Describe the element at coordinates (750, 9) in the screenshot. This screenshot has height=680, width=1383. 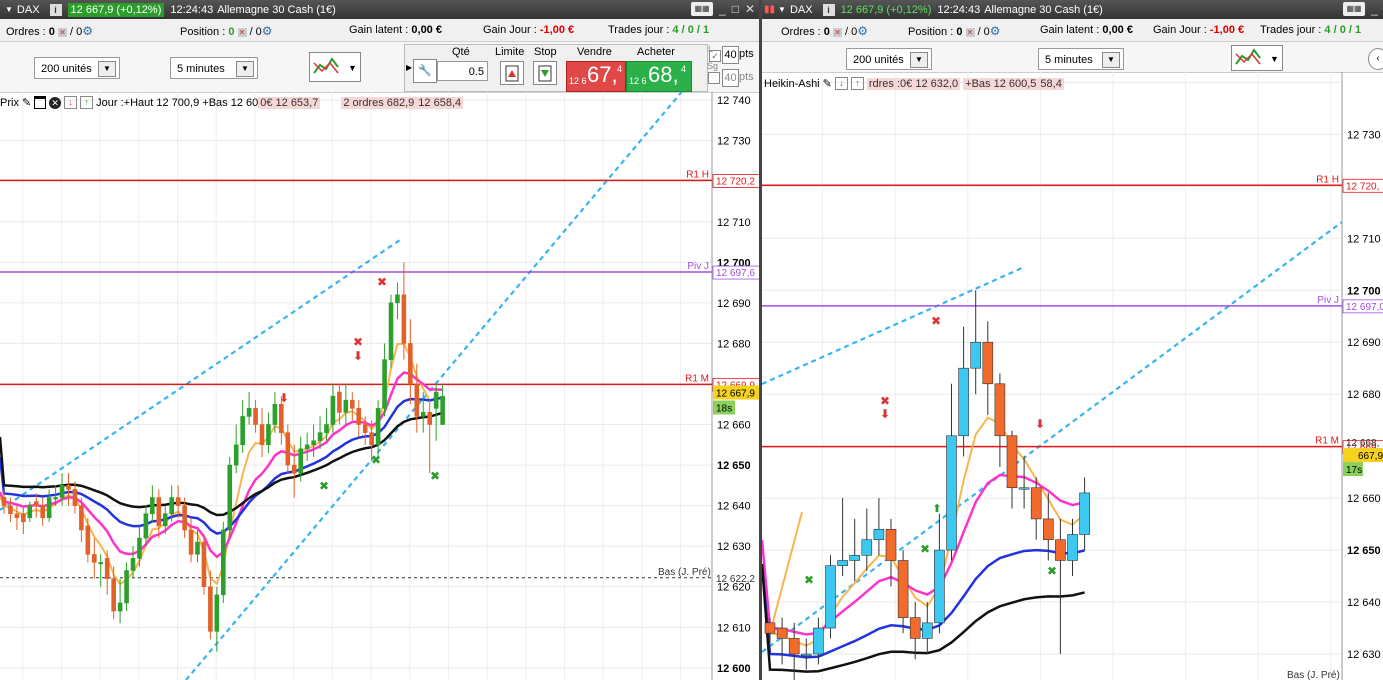
I see `close-icon: ✕` at that location.